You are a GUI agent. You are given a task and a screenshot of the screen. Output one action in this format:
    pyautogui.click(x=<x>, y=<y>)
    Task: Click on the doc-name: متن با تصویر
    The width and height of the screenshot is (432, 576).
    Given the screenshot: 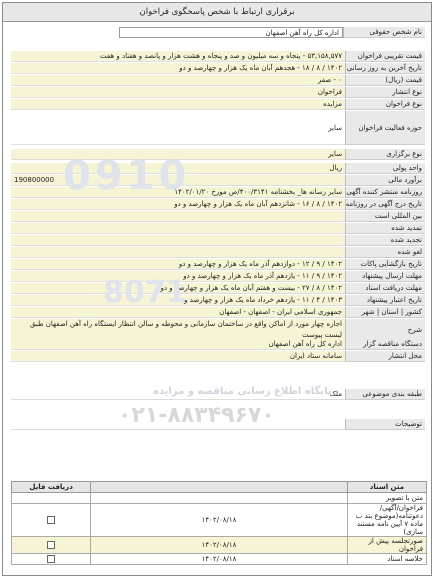 What is the action you would take?
    pyautogui.click(x=387, y=498)
    